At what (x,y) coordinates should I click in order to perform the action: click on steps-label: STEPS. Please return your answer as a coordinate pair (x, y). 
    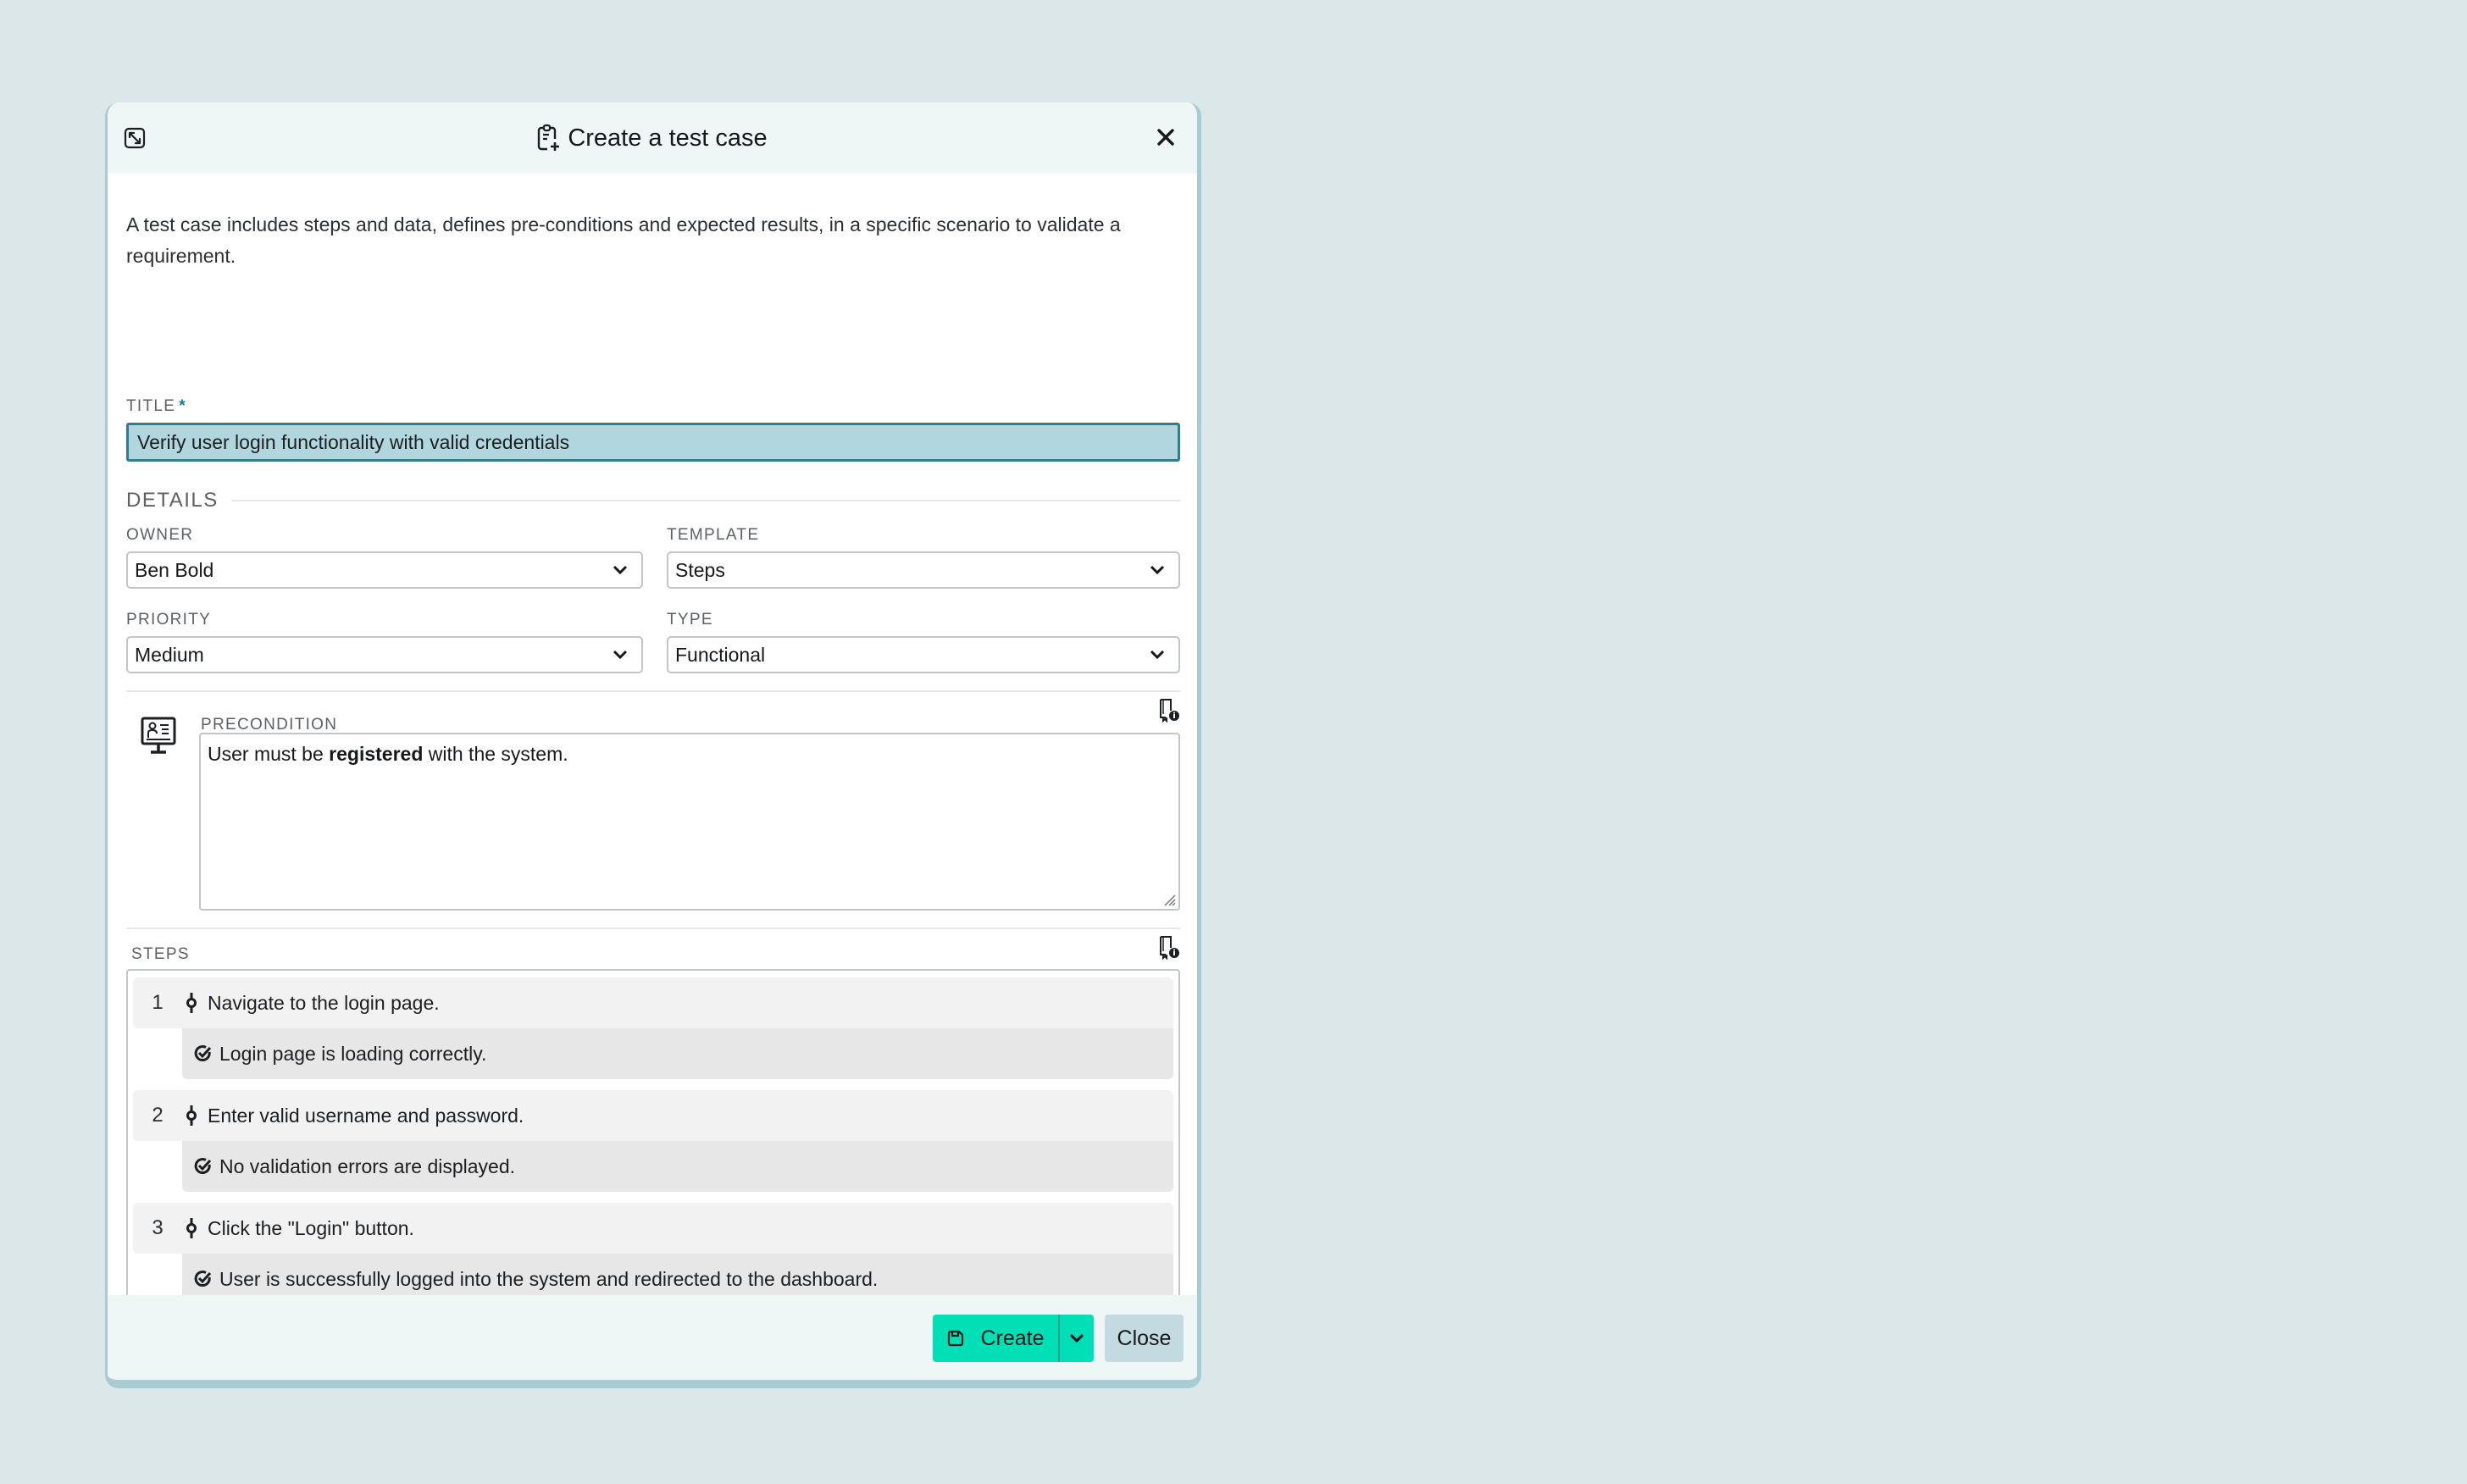
    Looking at the image, I should click on (160, 954).